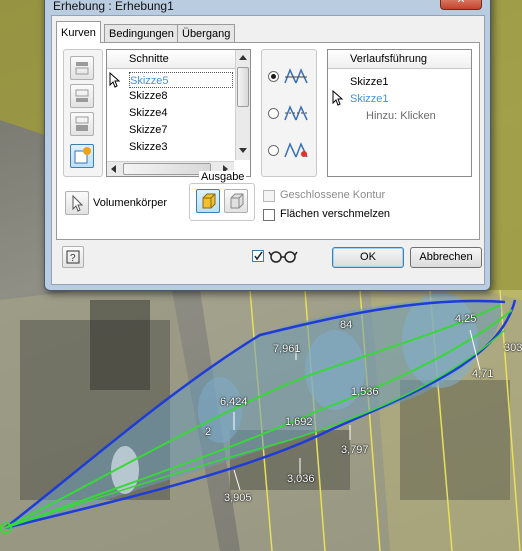  What do you see at coordinates (149, 59) in the screenshot?
I see `sections-header-label: Schnitte` at bounding box center [149, 59].